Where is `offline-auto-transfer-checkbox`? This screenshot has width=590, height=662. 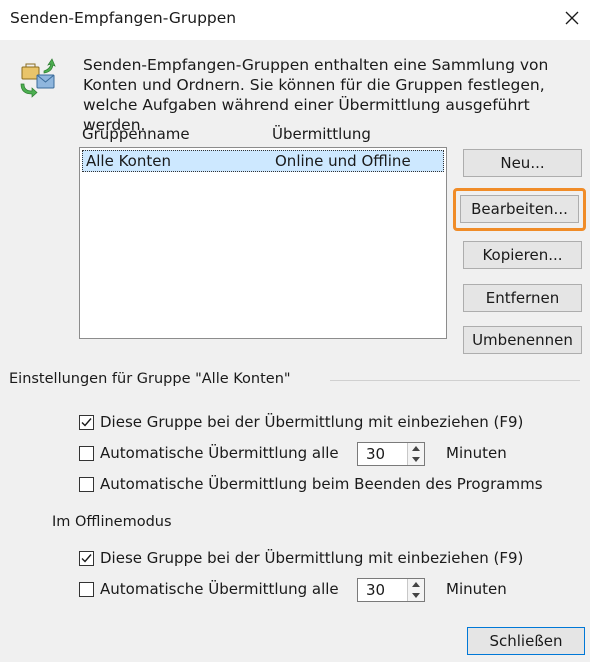
offline-auto-transfer-checkbox is located at coordinates (86, 589).